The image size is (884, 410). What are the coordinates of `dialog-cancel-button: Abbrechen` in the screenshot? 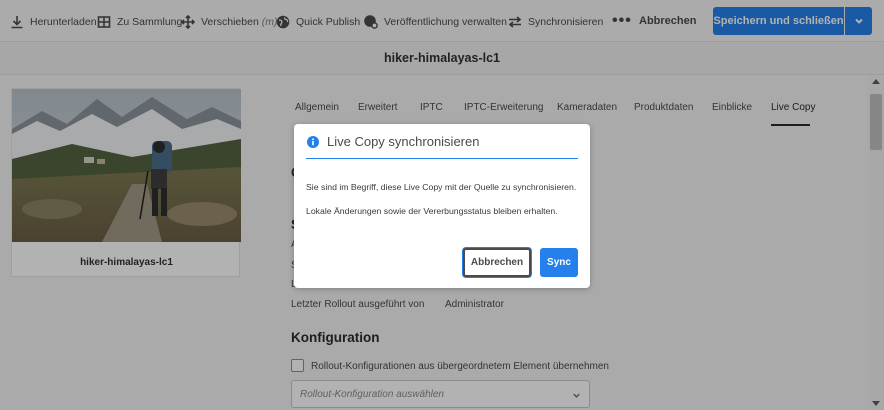 It's located at (497, 262).